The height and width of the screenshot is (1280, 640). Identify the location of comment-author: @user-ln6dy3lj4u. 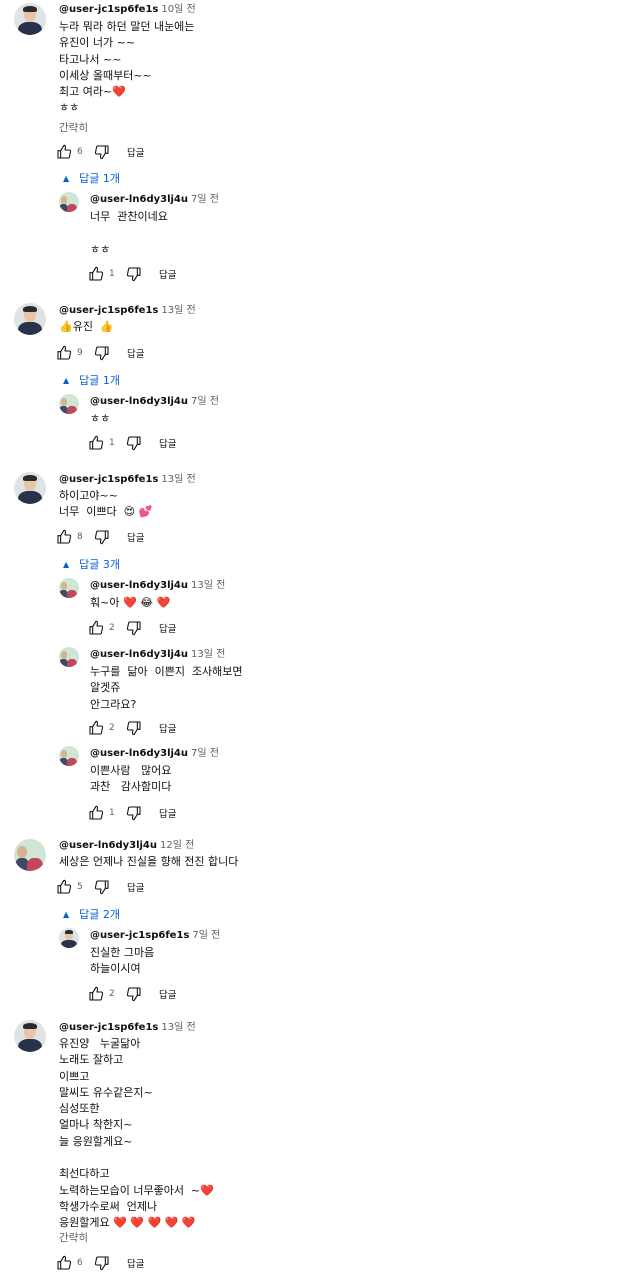
(108, 845).